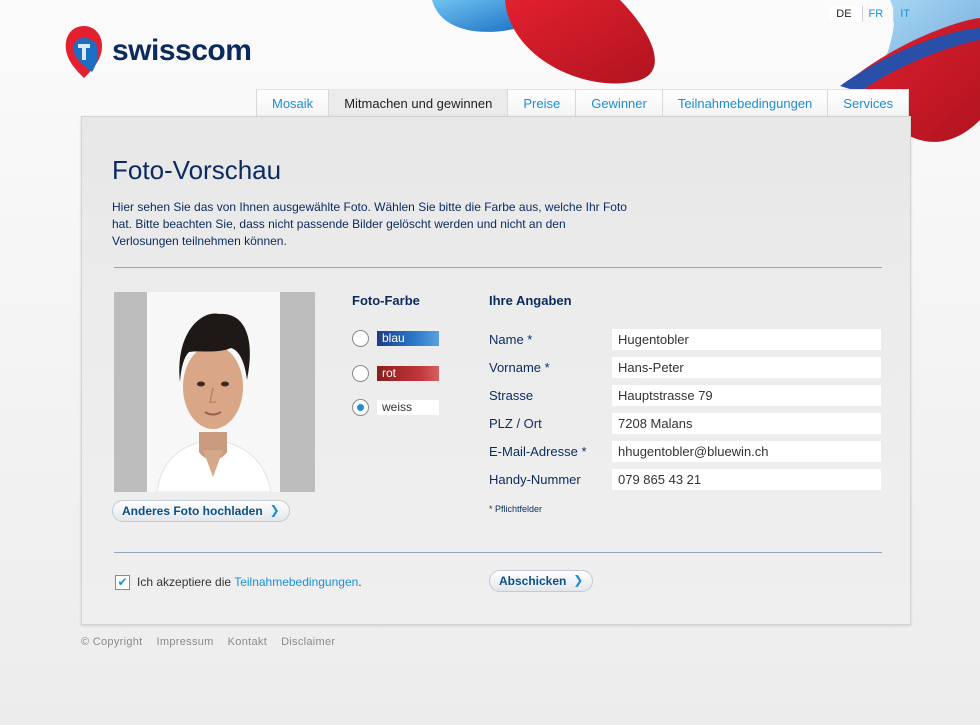  Describe the element at coordinates (907, 14) in the screenshot. I see `lang-it: IT` at that location.